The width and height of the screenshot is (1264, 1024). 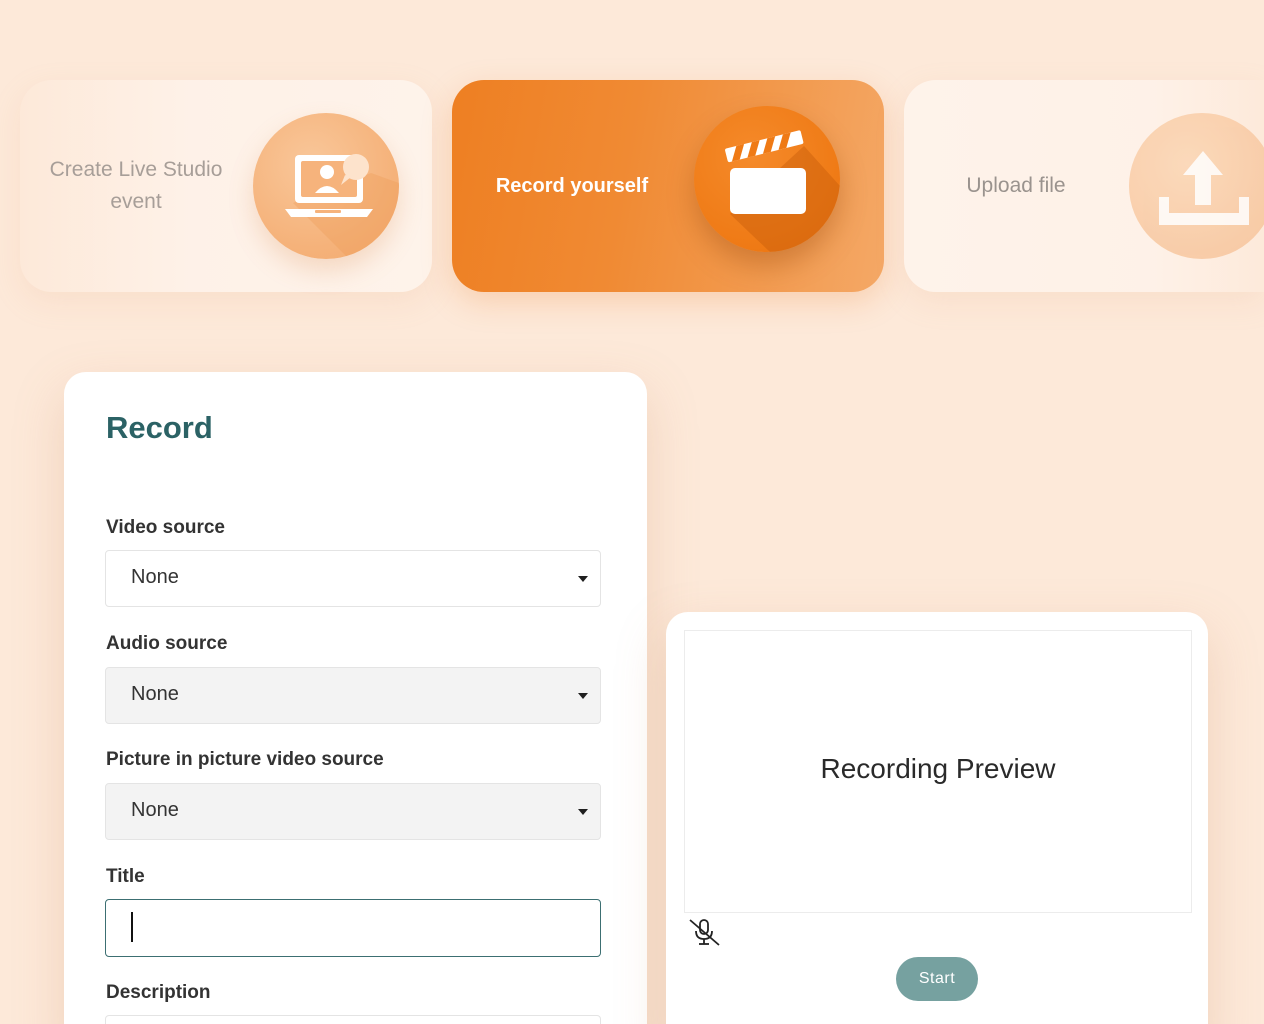 What do you see at coordinates (165, 527) in the screenshot?
I see `video-source-label: Video source` at bounding box center [165, 527].